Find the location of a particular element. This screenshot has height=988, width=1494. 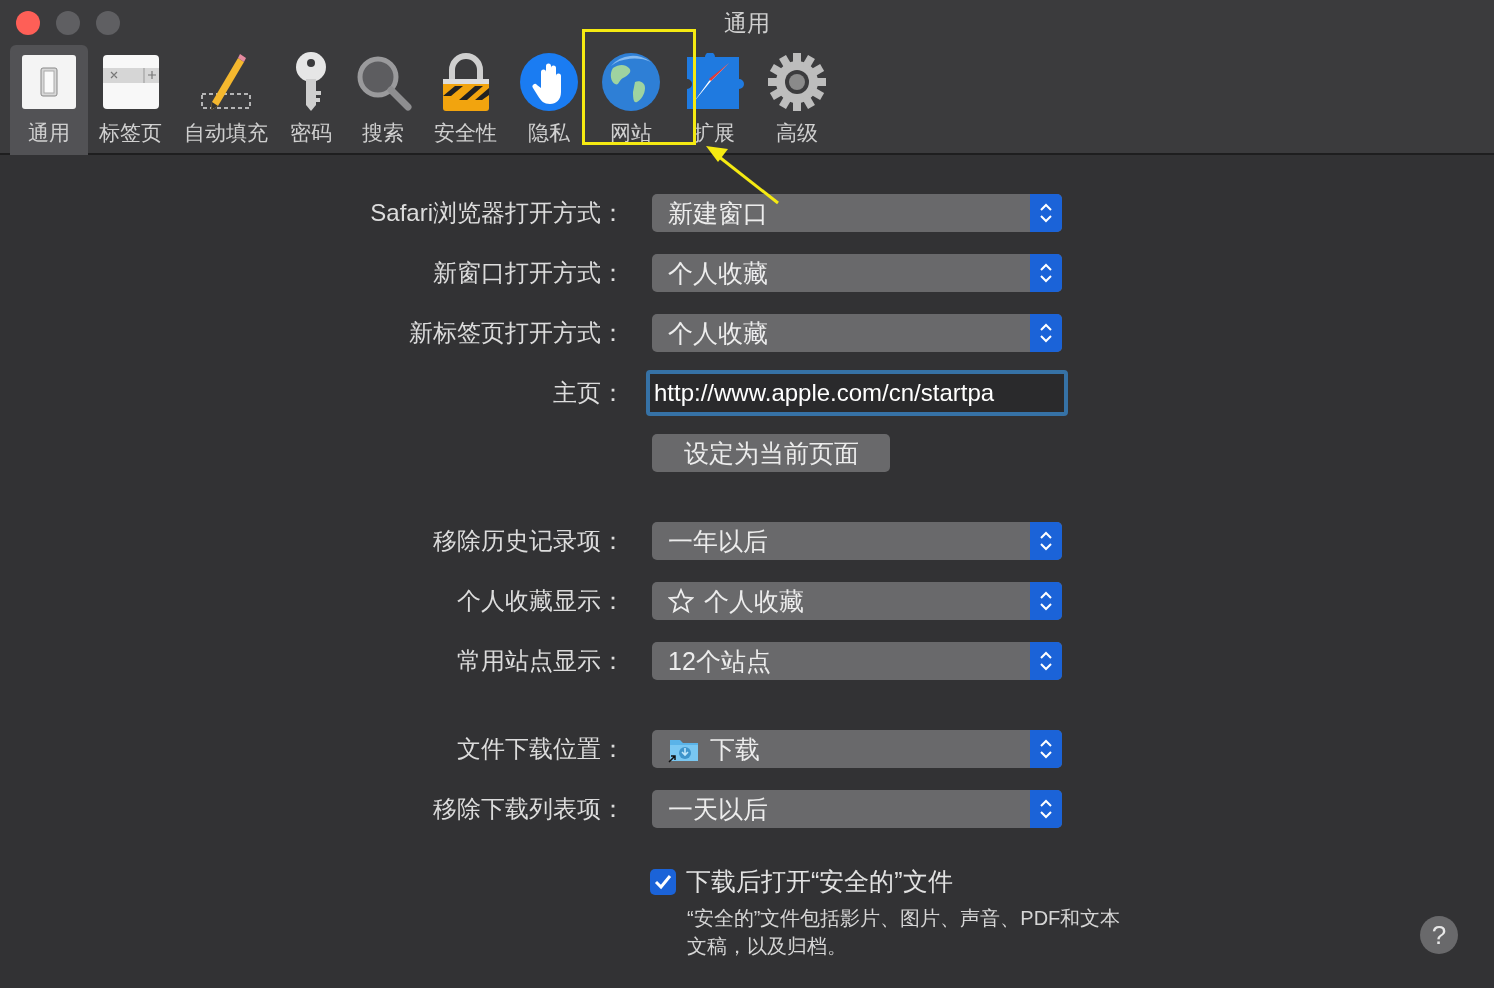

field-label: Safari浏览器打开方式： is located at coordinates (497, 213).